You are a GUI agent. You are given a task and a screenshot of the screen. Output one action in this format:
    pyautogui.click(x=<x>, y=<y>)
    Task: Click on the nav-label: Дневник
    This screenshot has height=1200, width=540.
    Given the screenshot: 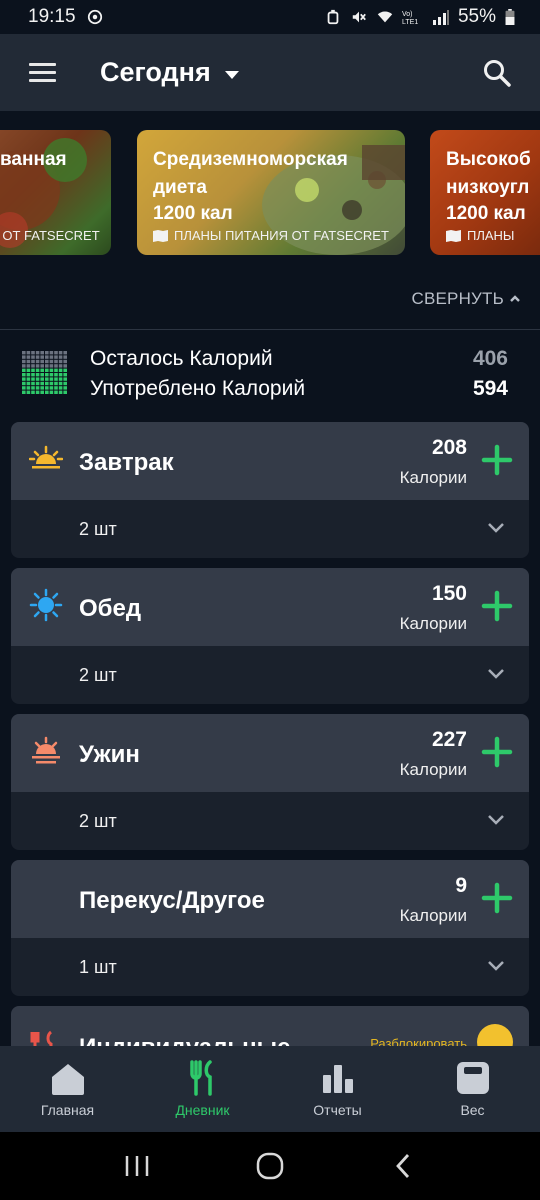 What is the action you would take?
    pyautogui.click(x=202, y=1110)
    